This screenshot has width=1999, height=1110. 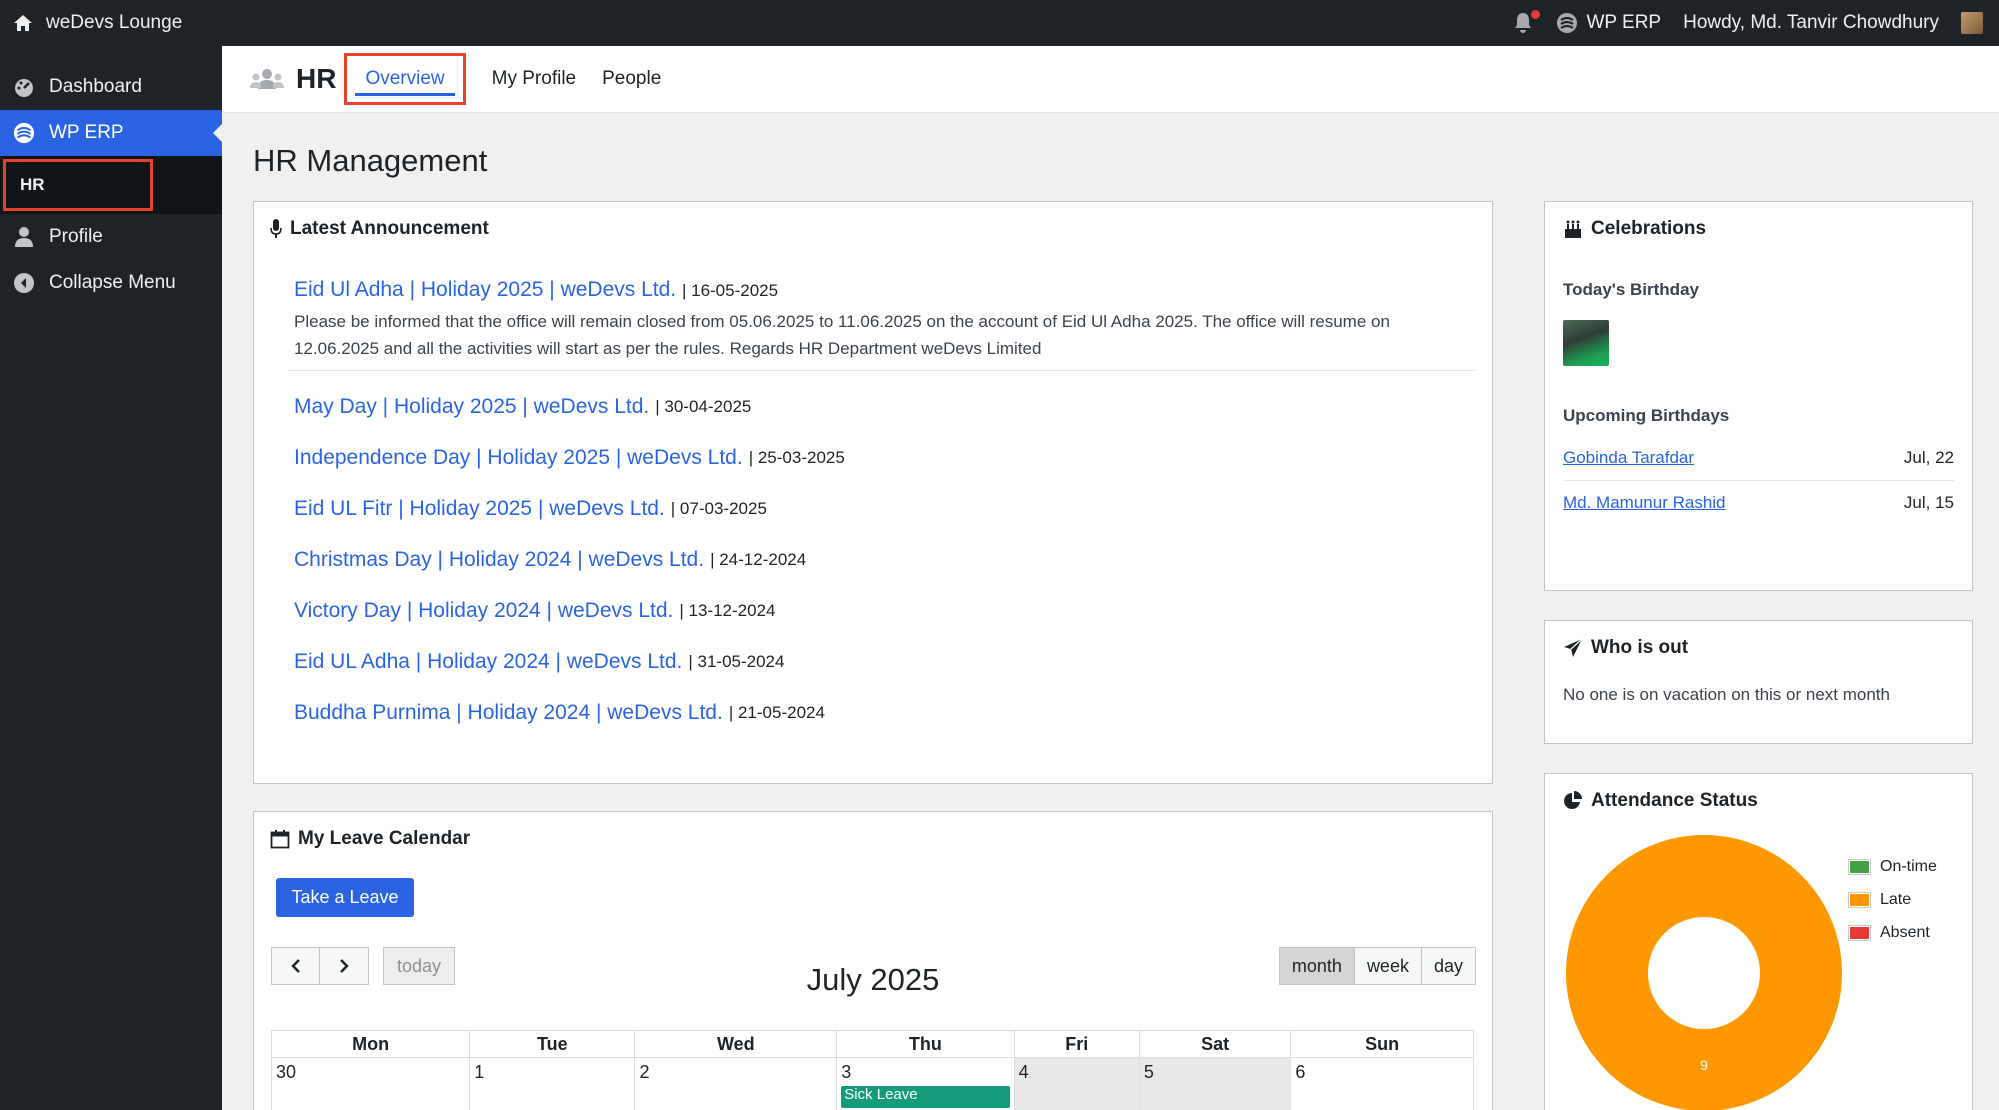 What do you see at coordinates (1811, 23) in the screenshot?
I see `user-greeting: Howdy, Md. Tanvir Chowdhury` at bounding box center [1811, 23].